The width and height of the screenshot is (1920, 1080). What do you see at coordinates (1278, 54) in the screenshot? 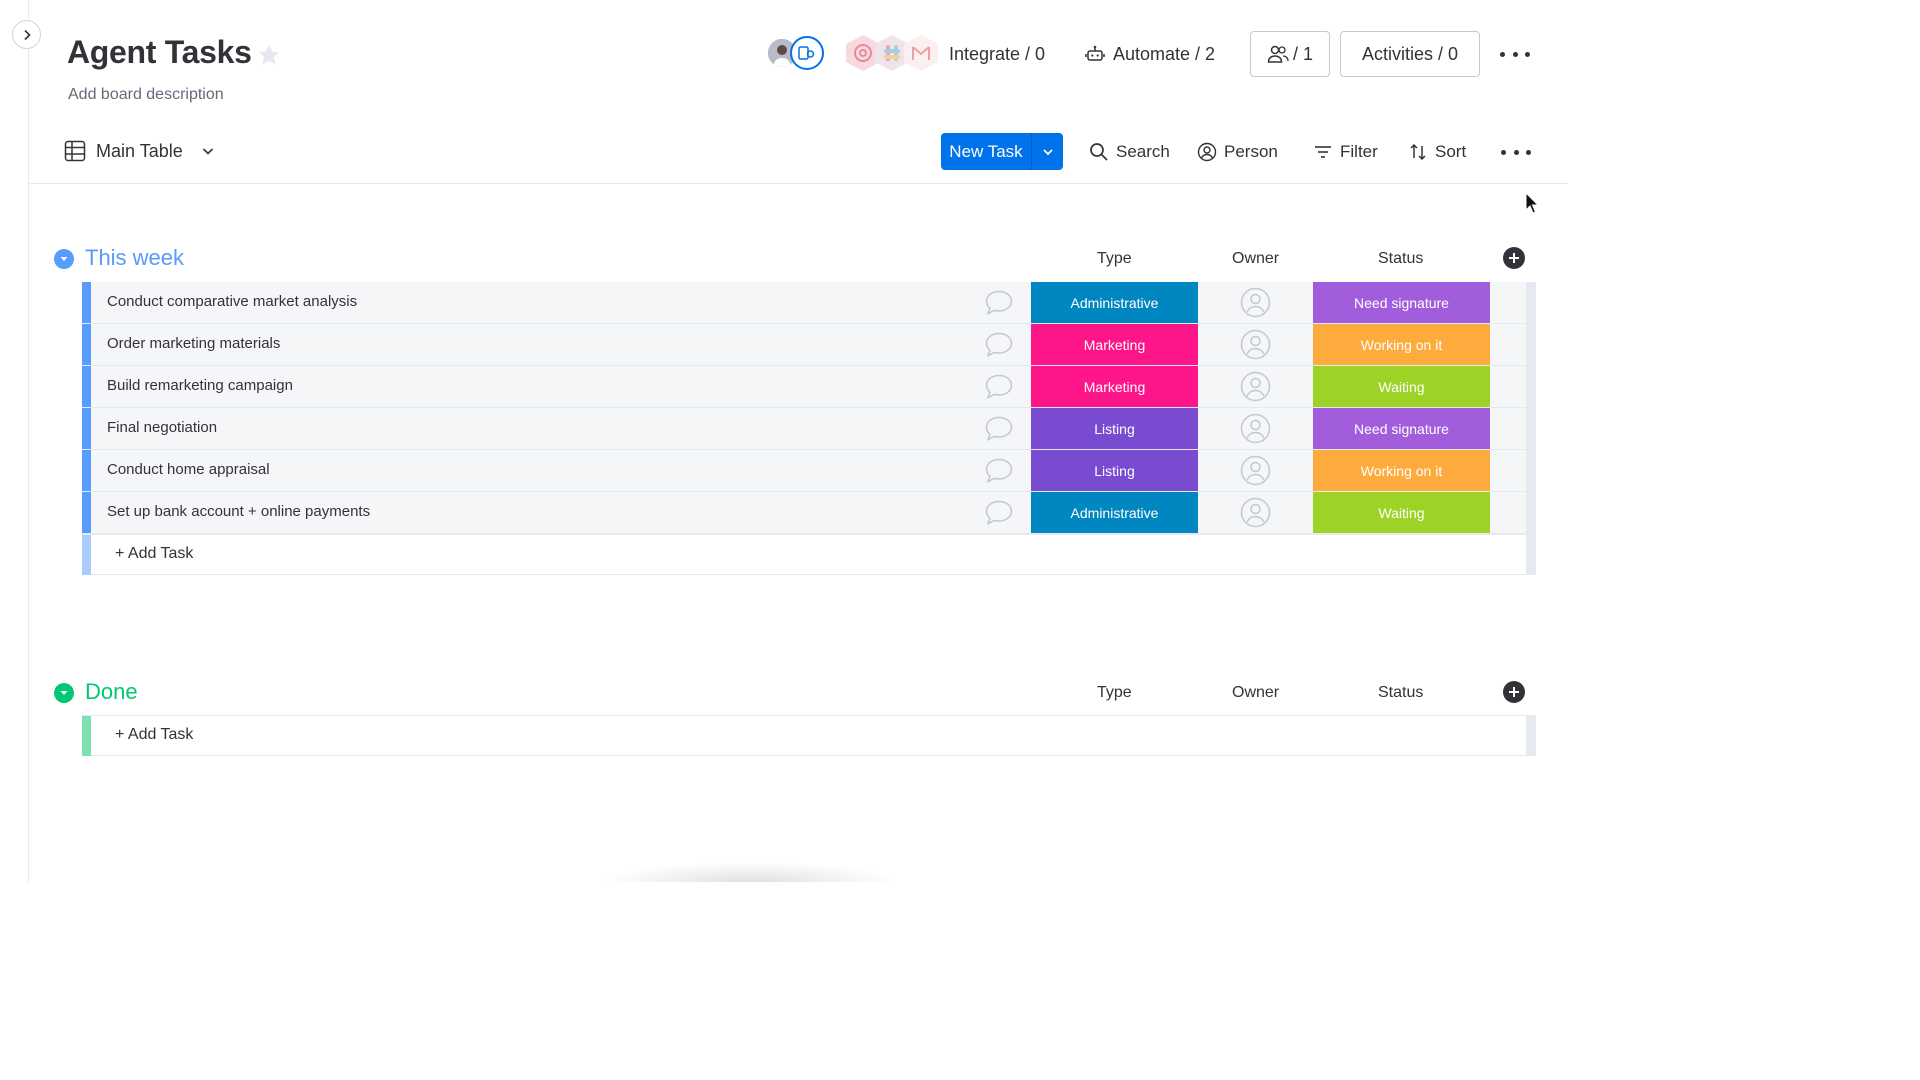
I see `users-icon` at bounding box center [1278, 54].